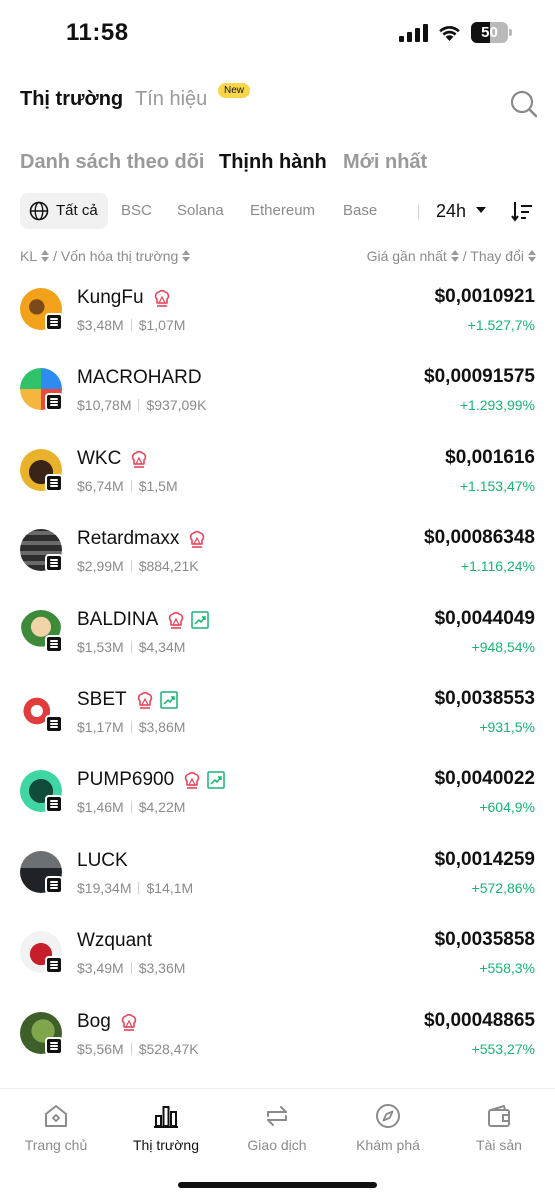  Describe the element at coordinates (112, 162) in the screenshot. I see `tab-watchlist: Danh sách theo dõi` at that location.